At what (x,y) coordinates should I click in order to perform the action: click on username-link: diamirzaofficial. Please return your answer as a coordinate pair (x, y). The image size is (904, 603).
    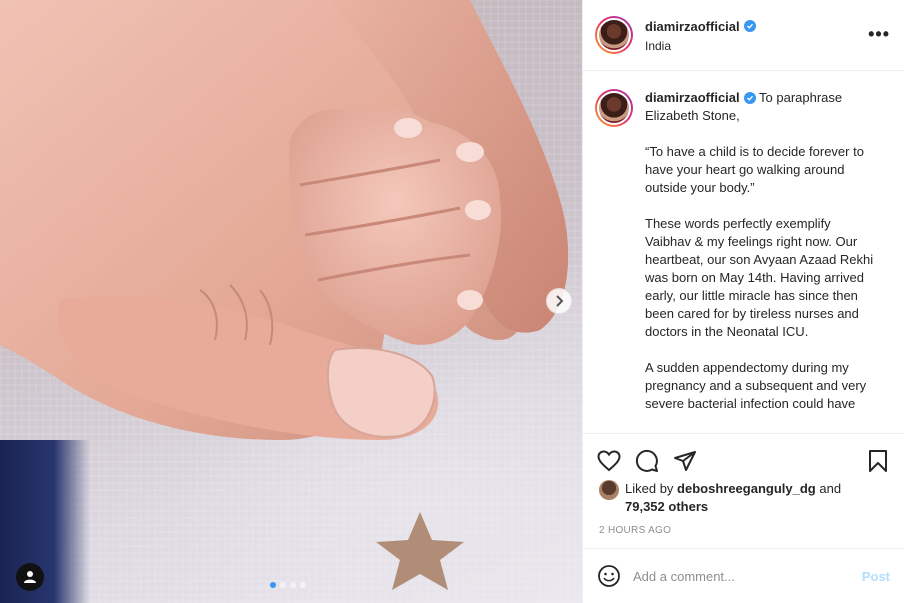
    Looking at the image, I should click on (700, 26).